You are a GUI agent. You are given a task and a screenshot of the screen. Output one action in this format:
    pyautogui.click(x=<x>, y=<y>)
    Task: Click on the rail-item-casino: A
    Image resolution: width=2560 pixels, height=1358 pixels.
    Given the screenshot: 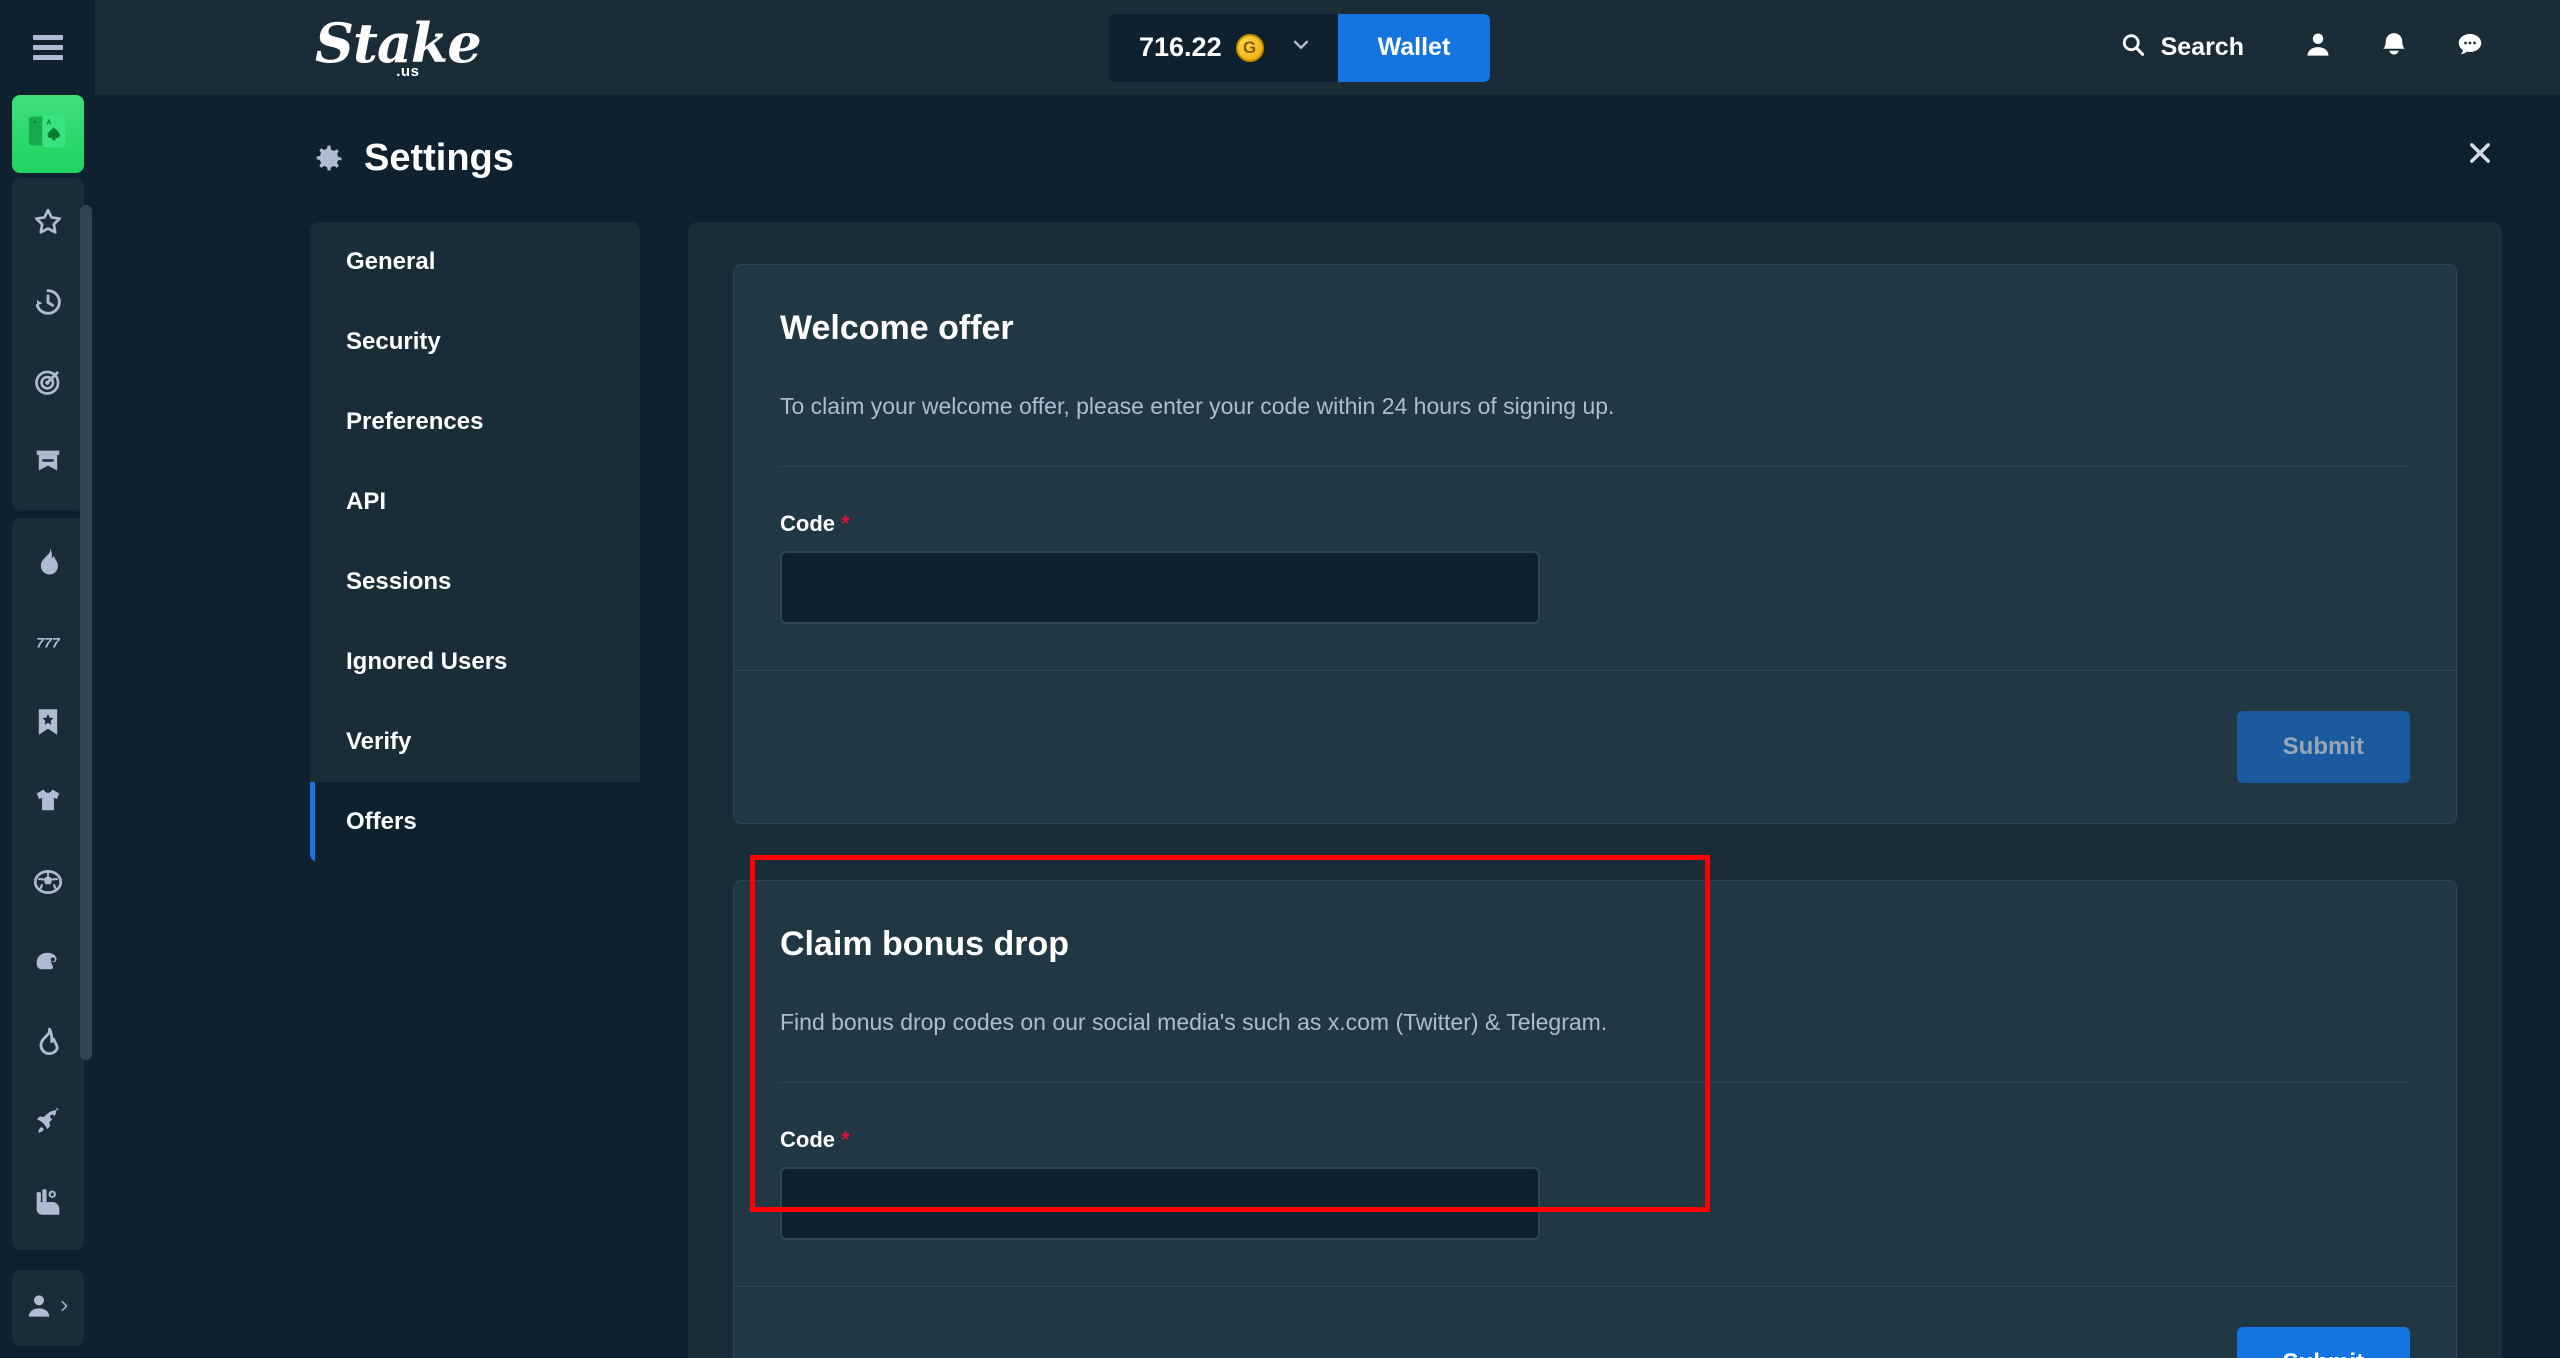 What is the action you would take?
    pyautogui.click(x=47, y=134)
    